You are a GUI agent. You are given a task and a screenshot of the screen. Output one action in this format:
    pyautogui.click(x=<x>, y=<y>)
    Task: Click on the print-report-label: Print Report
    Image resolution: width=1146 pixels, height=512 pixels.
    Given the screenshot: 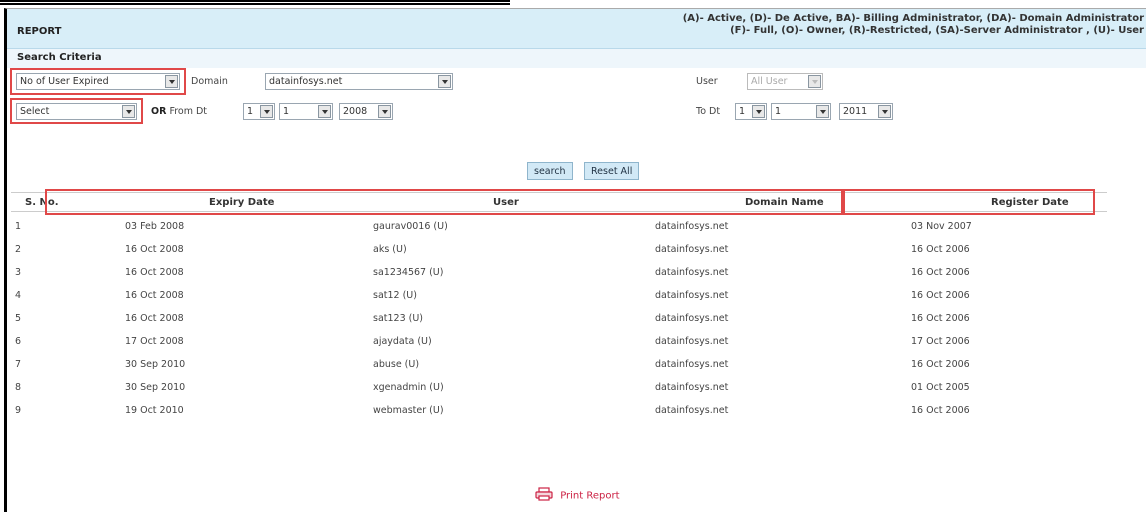 What is the action you would take?
    pyautogui.click(x=589, y=496)
    